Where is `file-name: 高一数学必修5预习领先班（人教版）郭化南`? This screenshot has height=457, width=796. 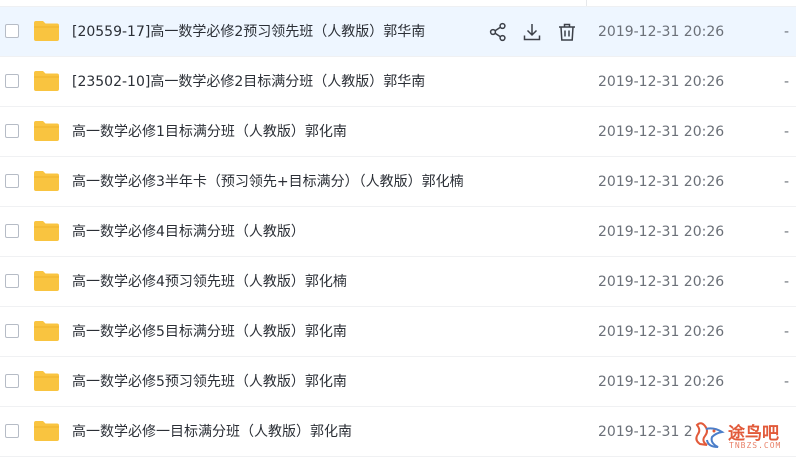 file-name: 高一数学必修5预习领先班（人教版）郭化南 is located at coordinates (209, 382).